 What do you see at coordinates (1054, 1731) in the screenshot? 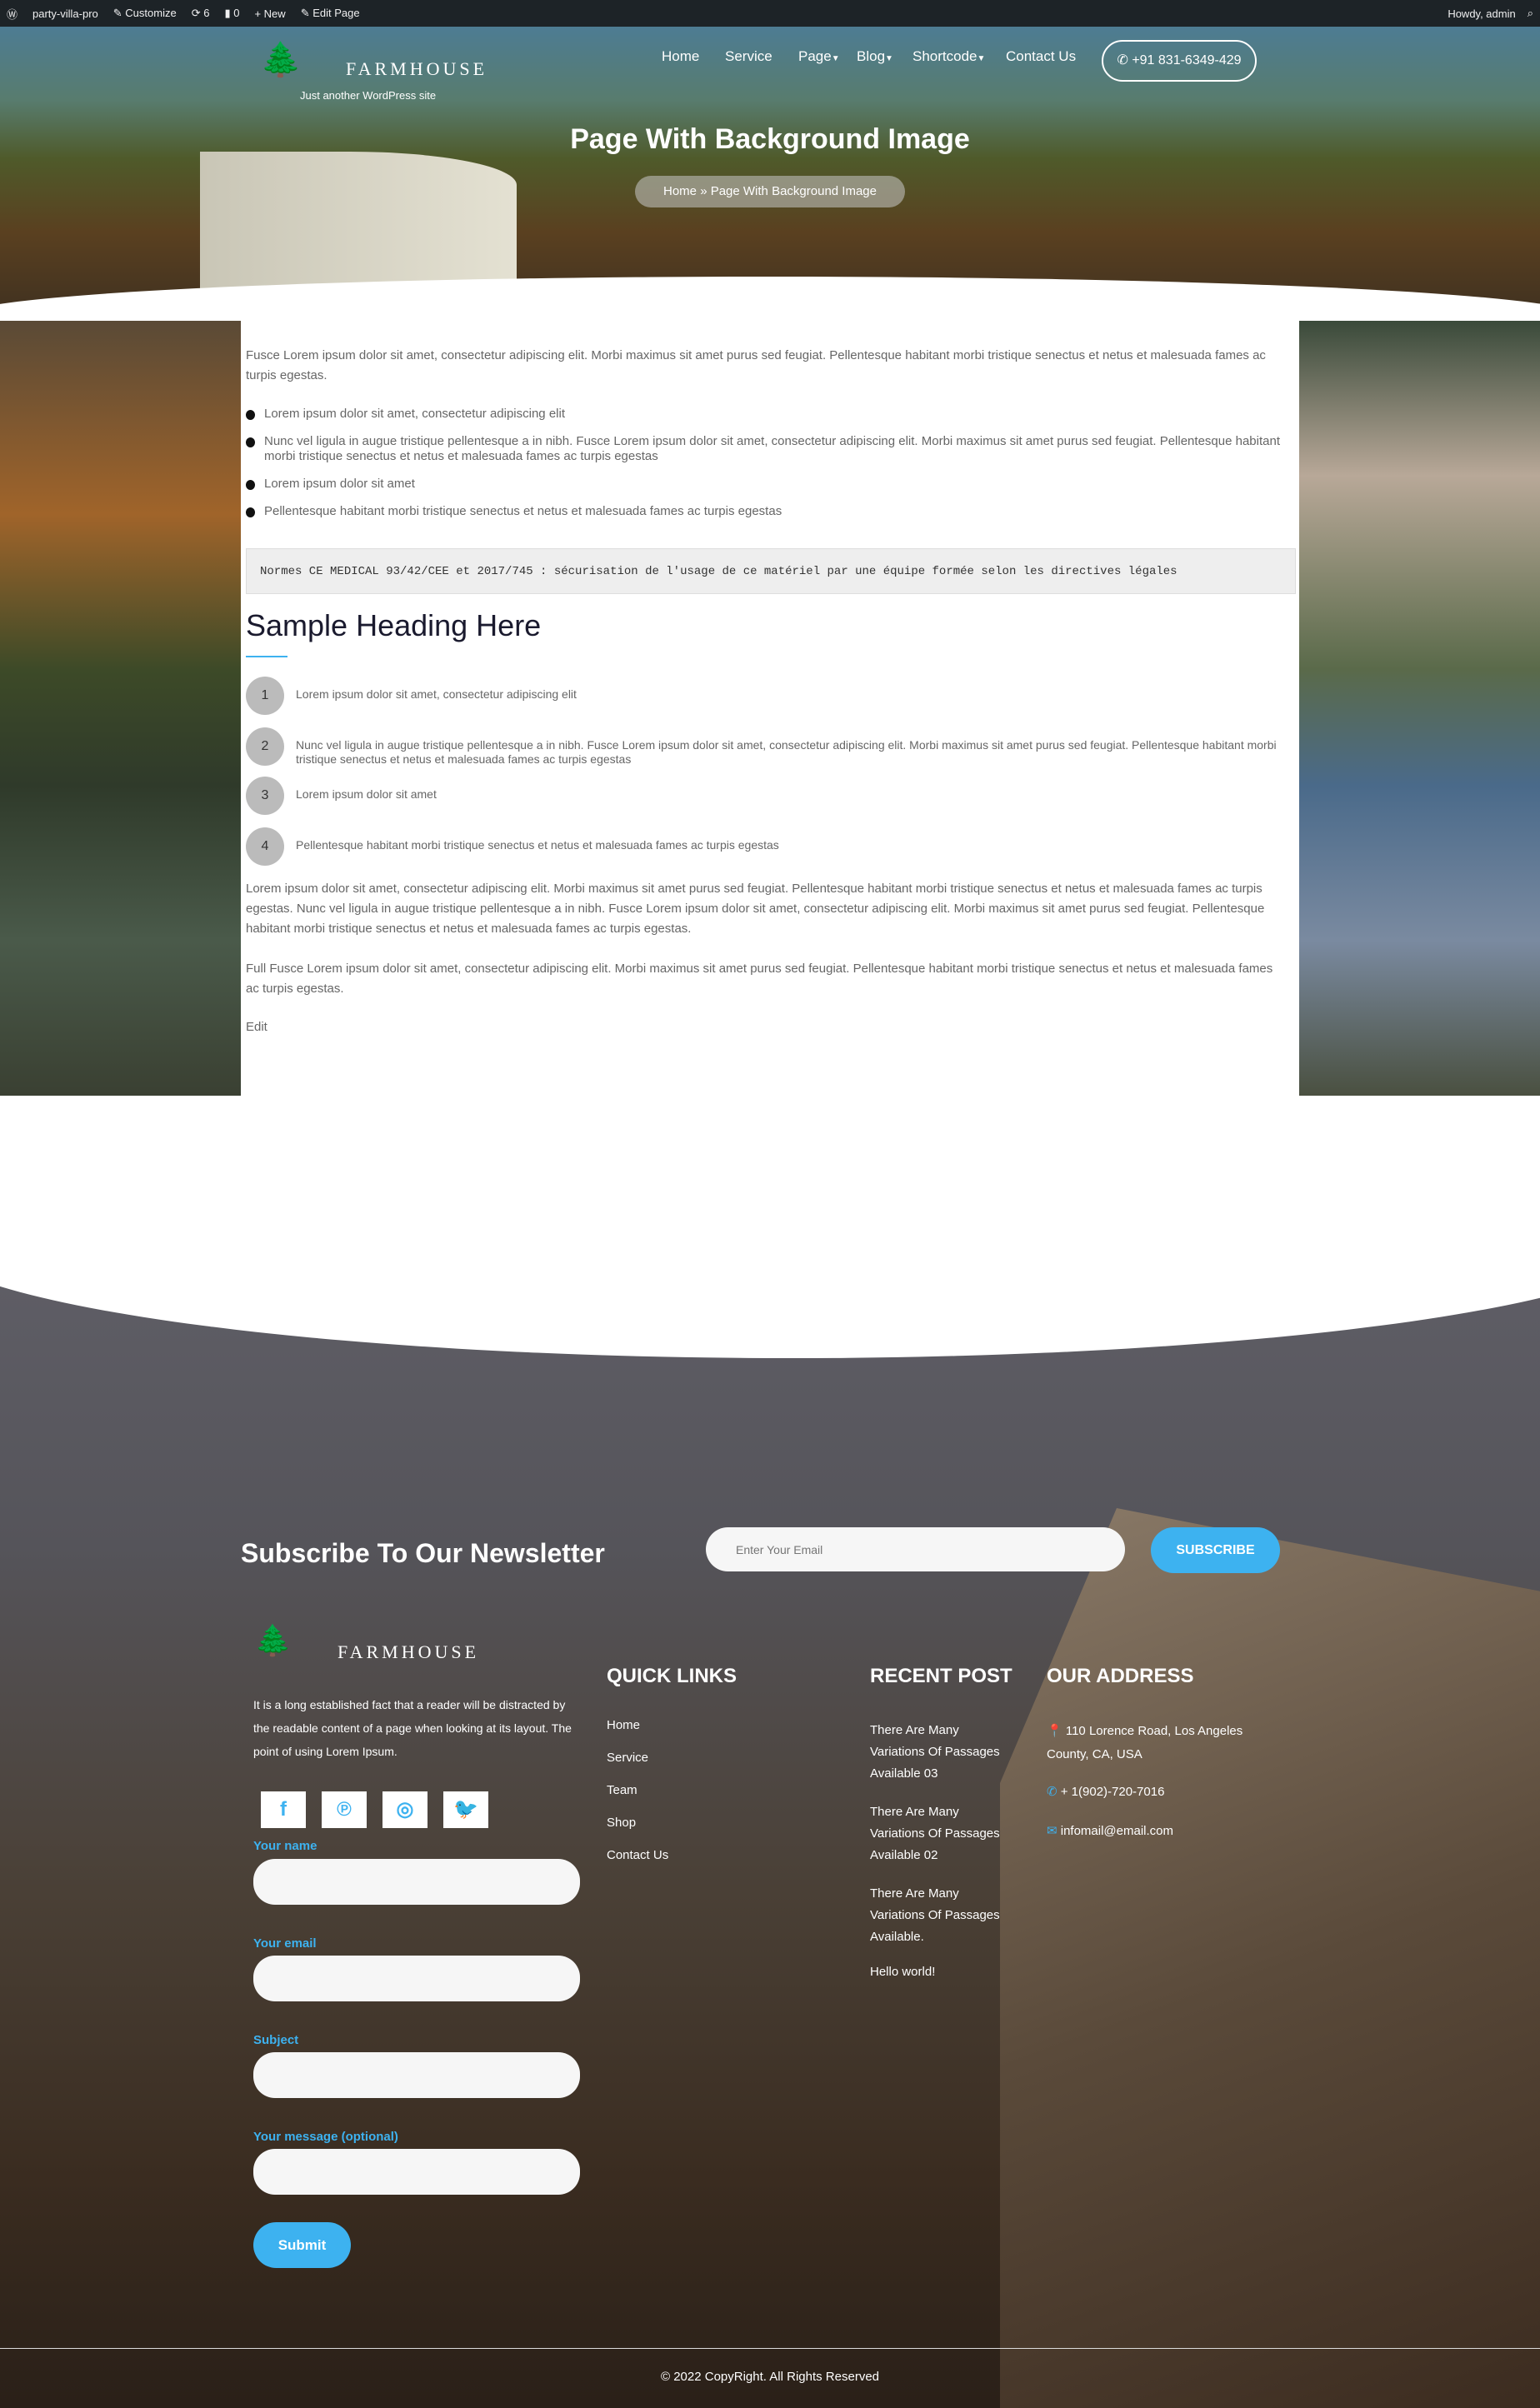
I see `map-pin-icon: 📍` at bounding box center [1054, 1731].